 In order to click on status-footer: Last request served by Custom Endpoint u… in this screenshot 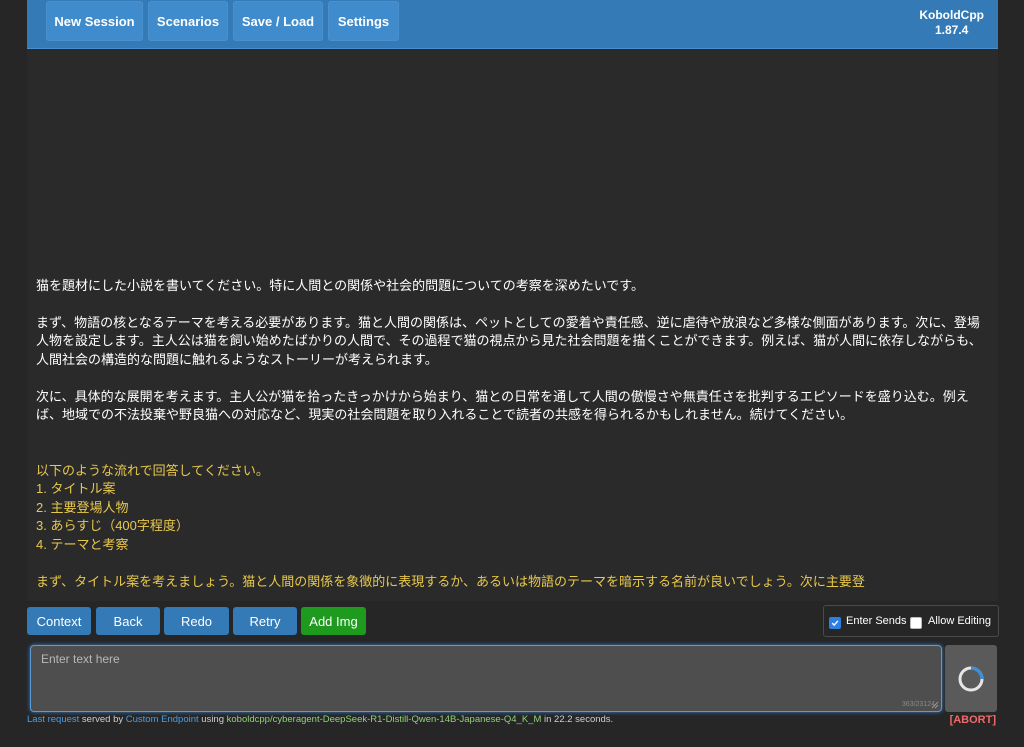, I will do `click(512, 721)`.